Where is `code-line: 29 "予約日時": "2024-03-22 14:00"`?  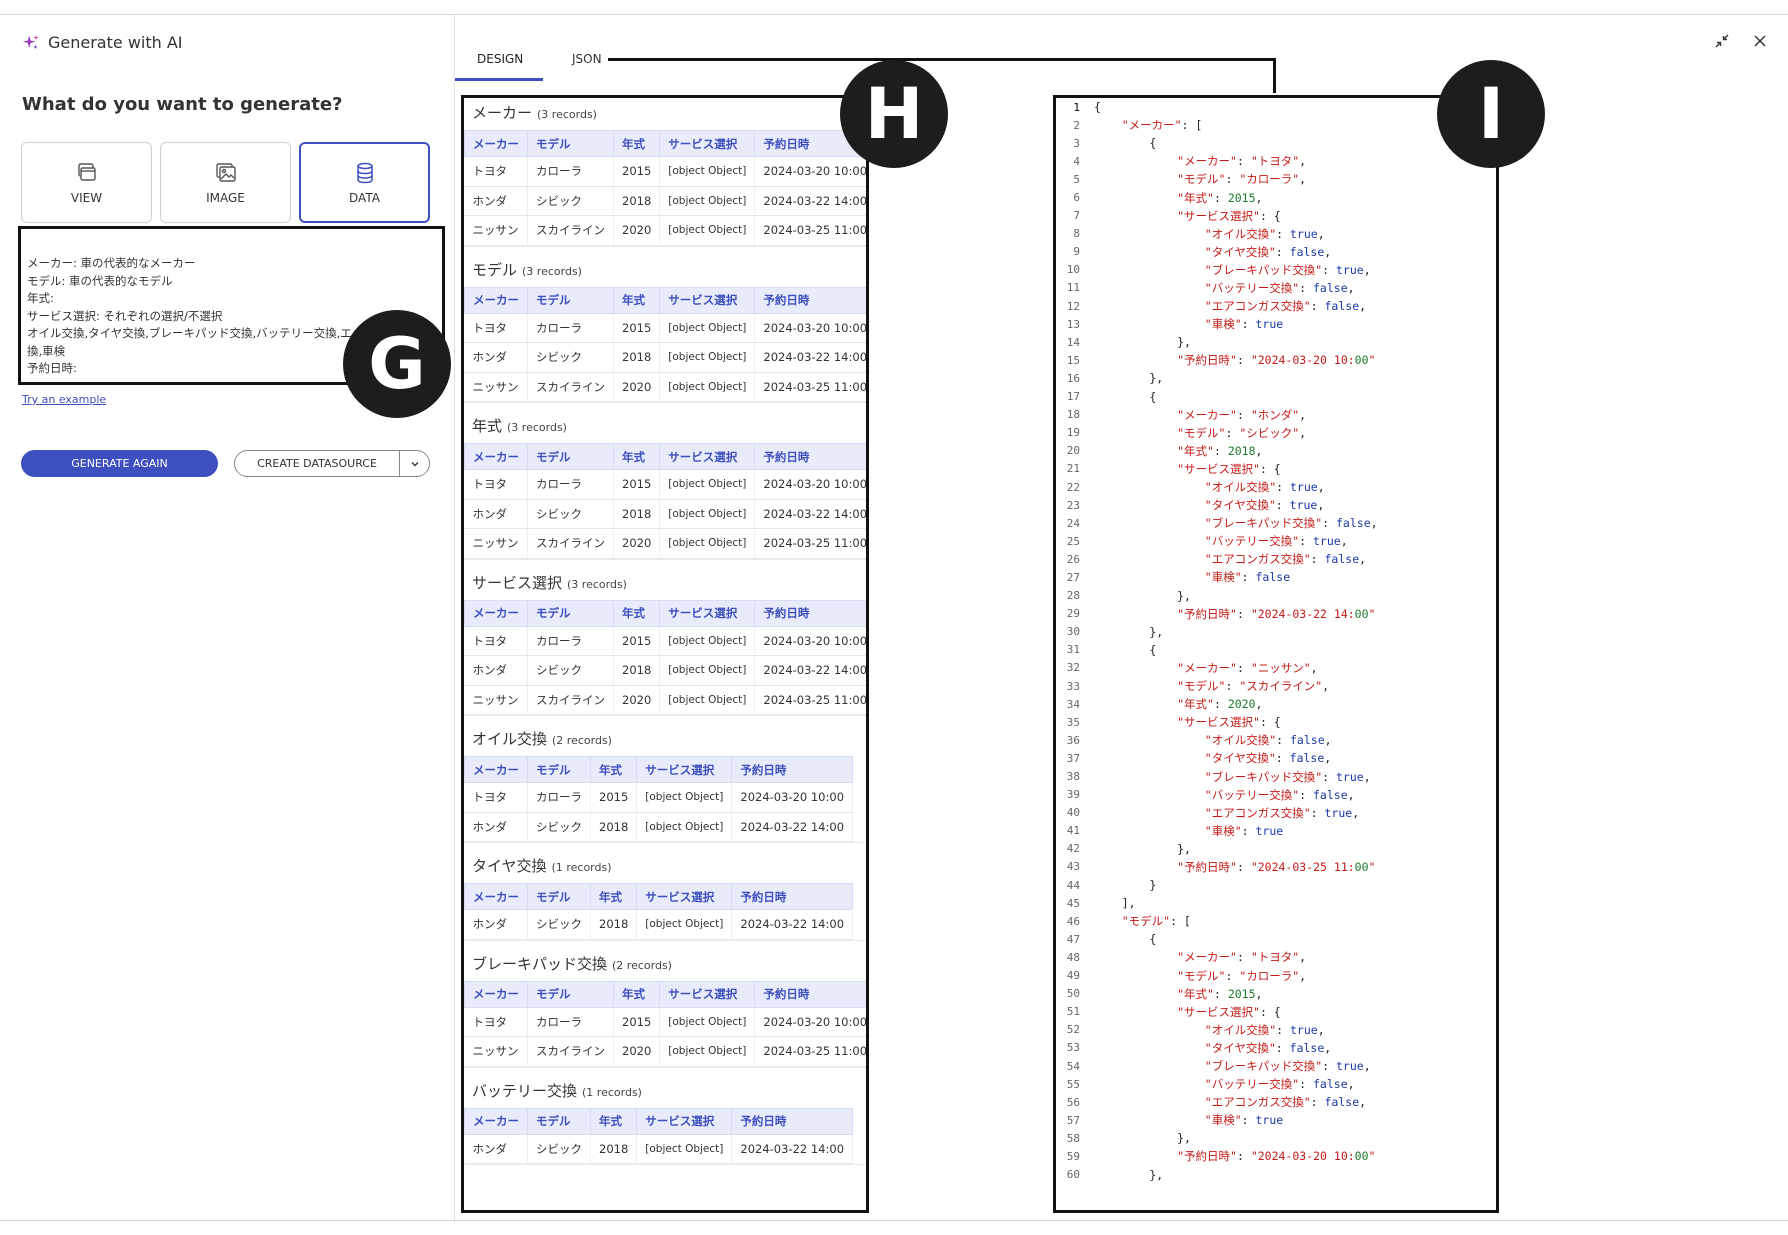 code-line: 29 "予約日時": "2024-03-22 14:00" is located at coordinates (1276, 614).